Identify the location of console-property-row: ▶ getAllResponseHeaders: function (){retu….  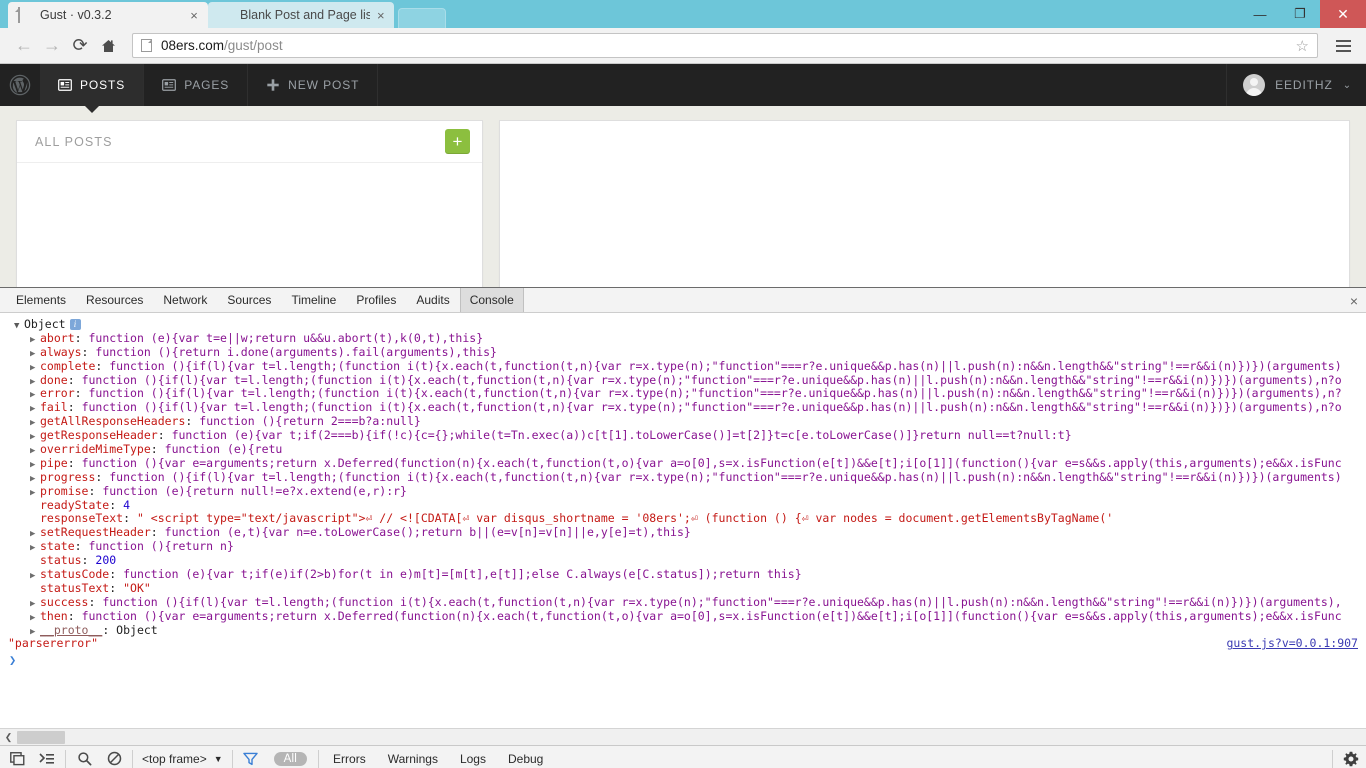
(683, 421).